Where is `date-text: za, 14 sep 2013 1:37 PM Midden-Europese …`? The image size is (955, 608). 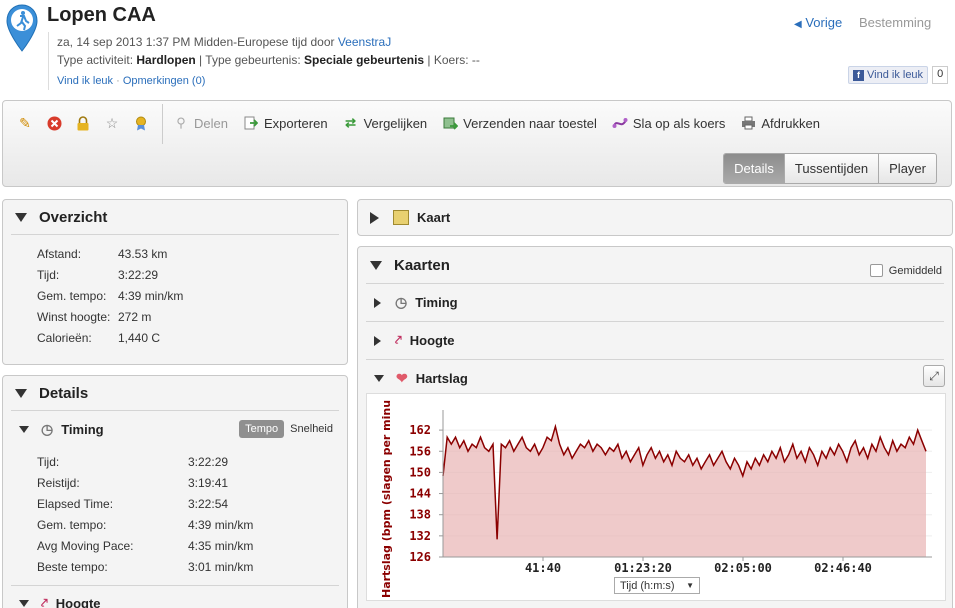
date-text: za, 14 sep 2013 1:37 PM Midden-Europese … is located at coordinates (197, 42).